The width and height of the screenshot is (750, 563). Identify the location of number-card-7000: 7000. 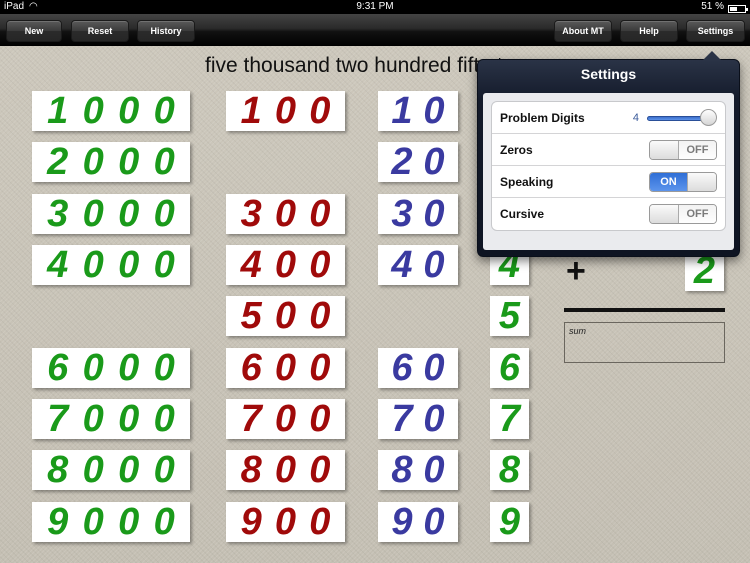
(111, 419).